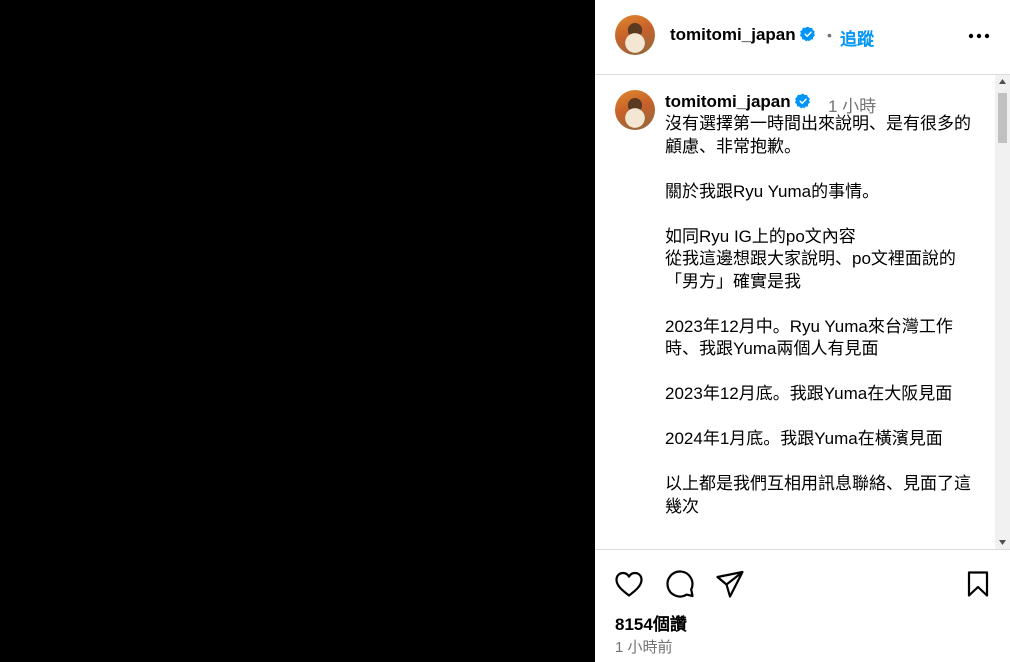 Image resolution: width=1010 pixels, height=662 pixels. I want to click on post-actions-bar, so click(802, 585).